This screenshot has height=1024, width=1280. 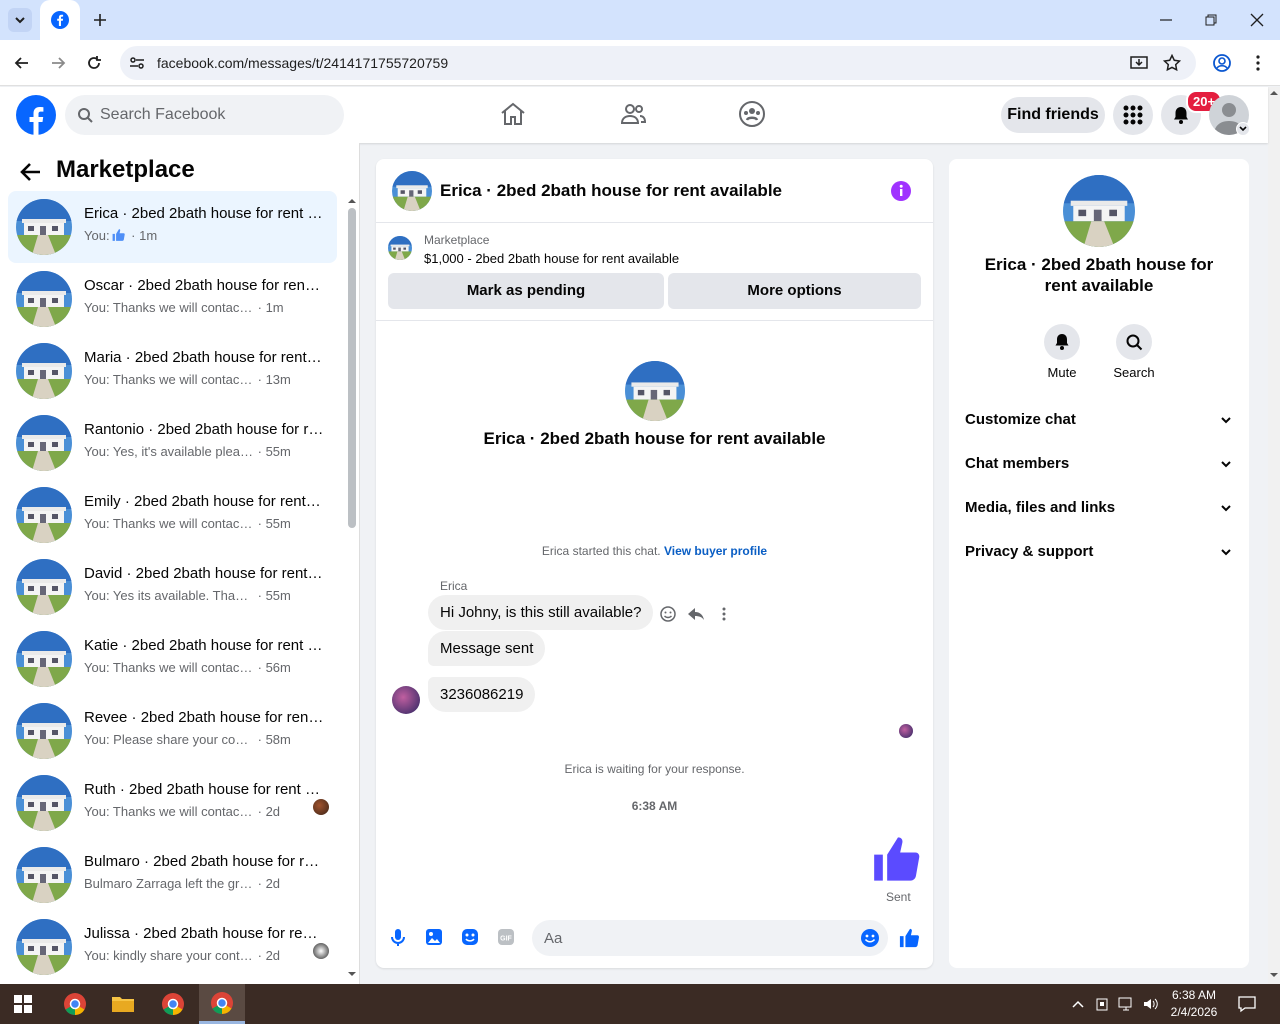 I want to click on sticker-button, so click(x=470, y=937).